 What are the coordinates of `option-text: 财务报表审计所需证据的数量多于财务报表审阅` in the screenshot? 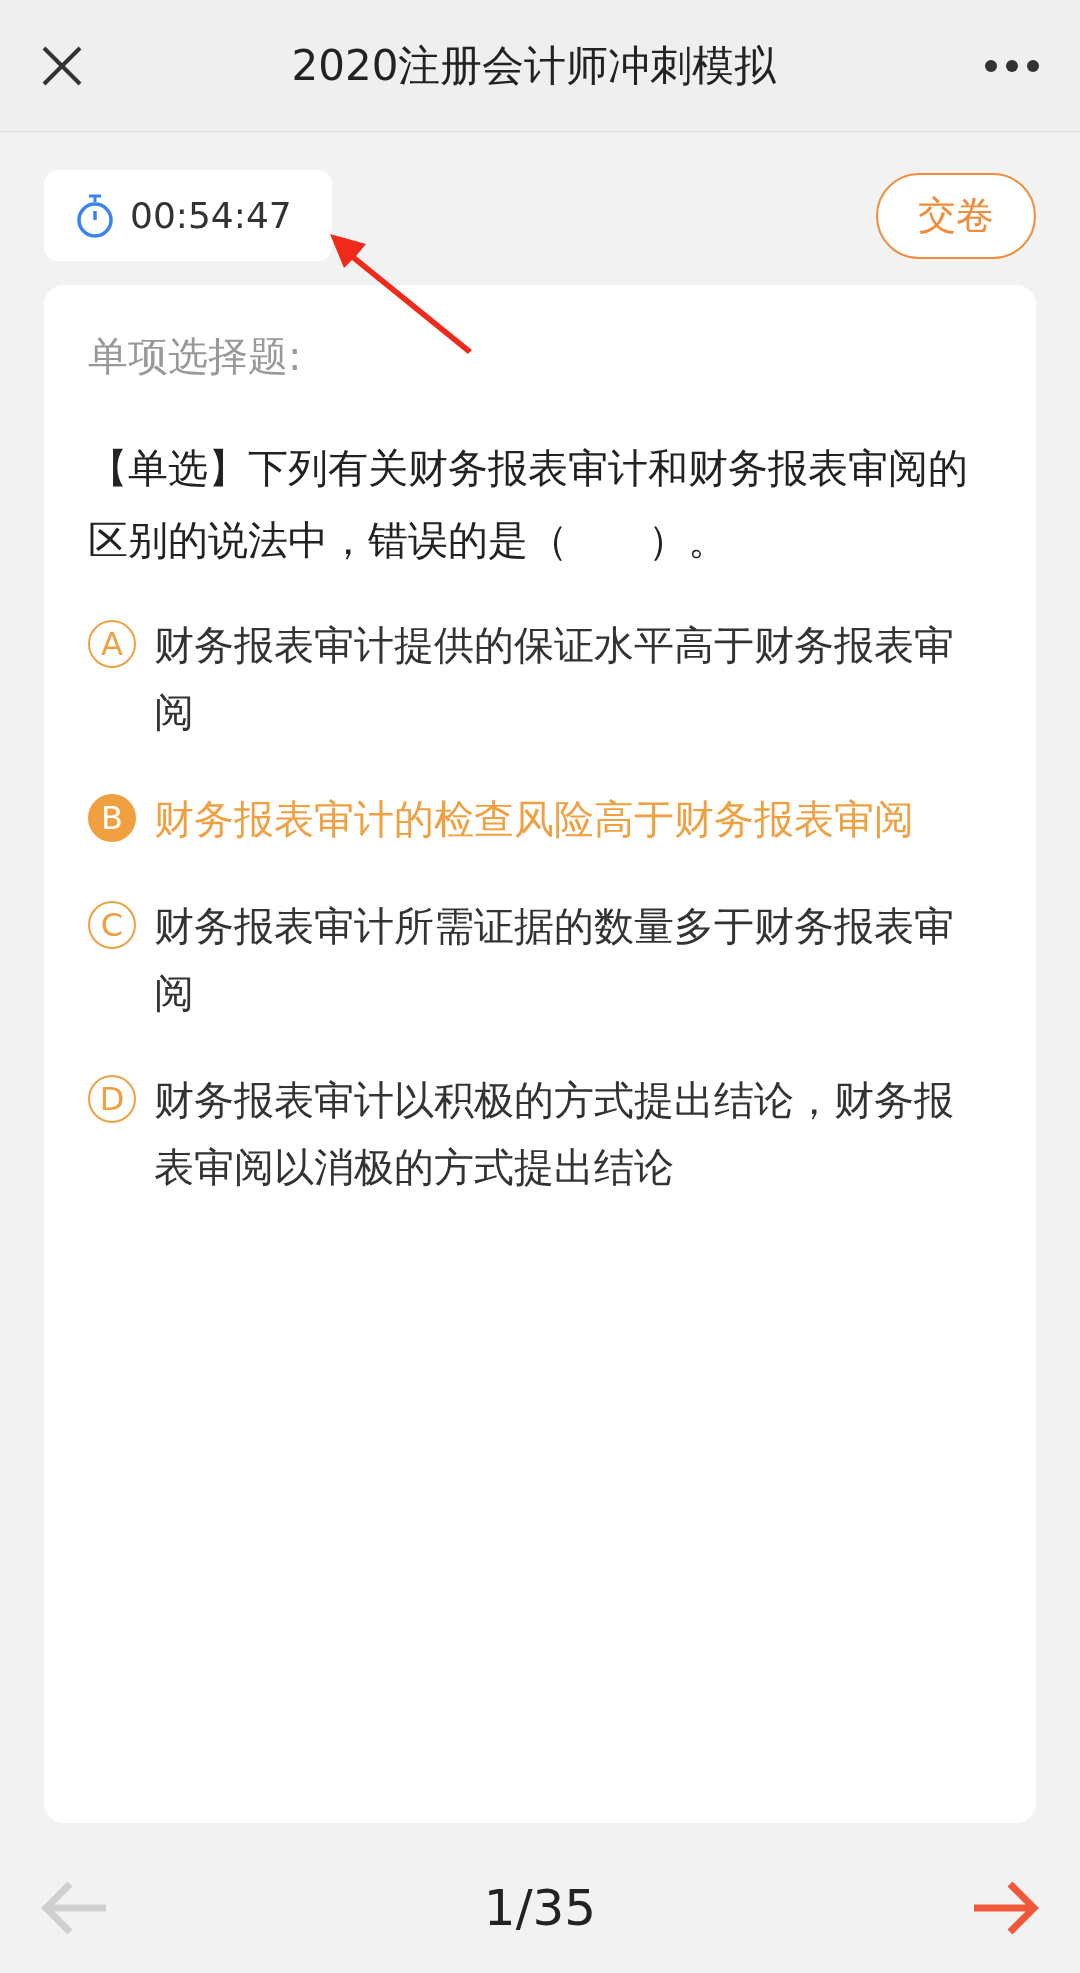 It's located at (573, 960).